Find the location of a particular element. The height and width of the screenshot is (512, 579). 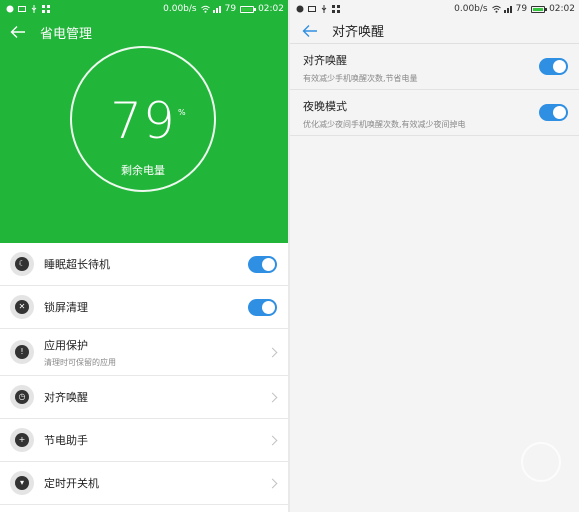

power-timer-icon: ▾ is located at coordinates (22, 483).